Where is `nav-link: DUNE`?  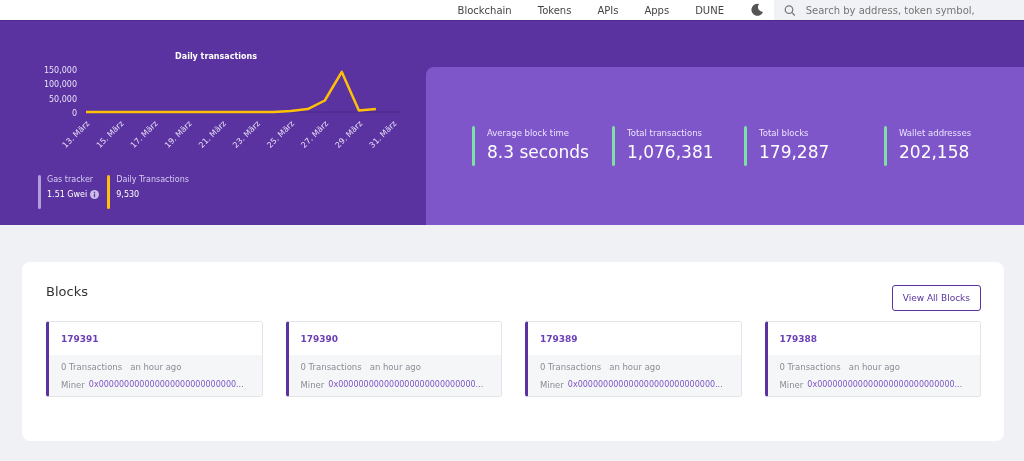 nav-link: DUNE is located at coordinates (709, 10).